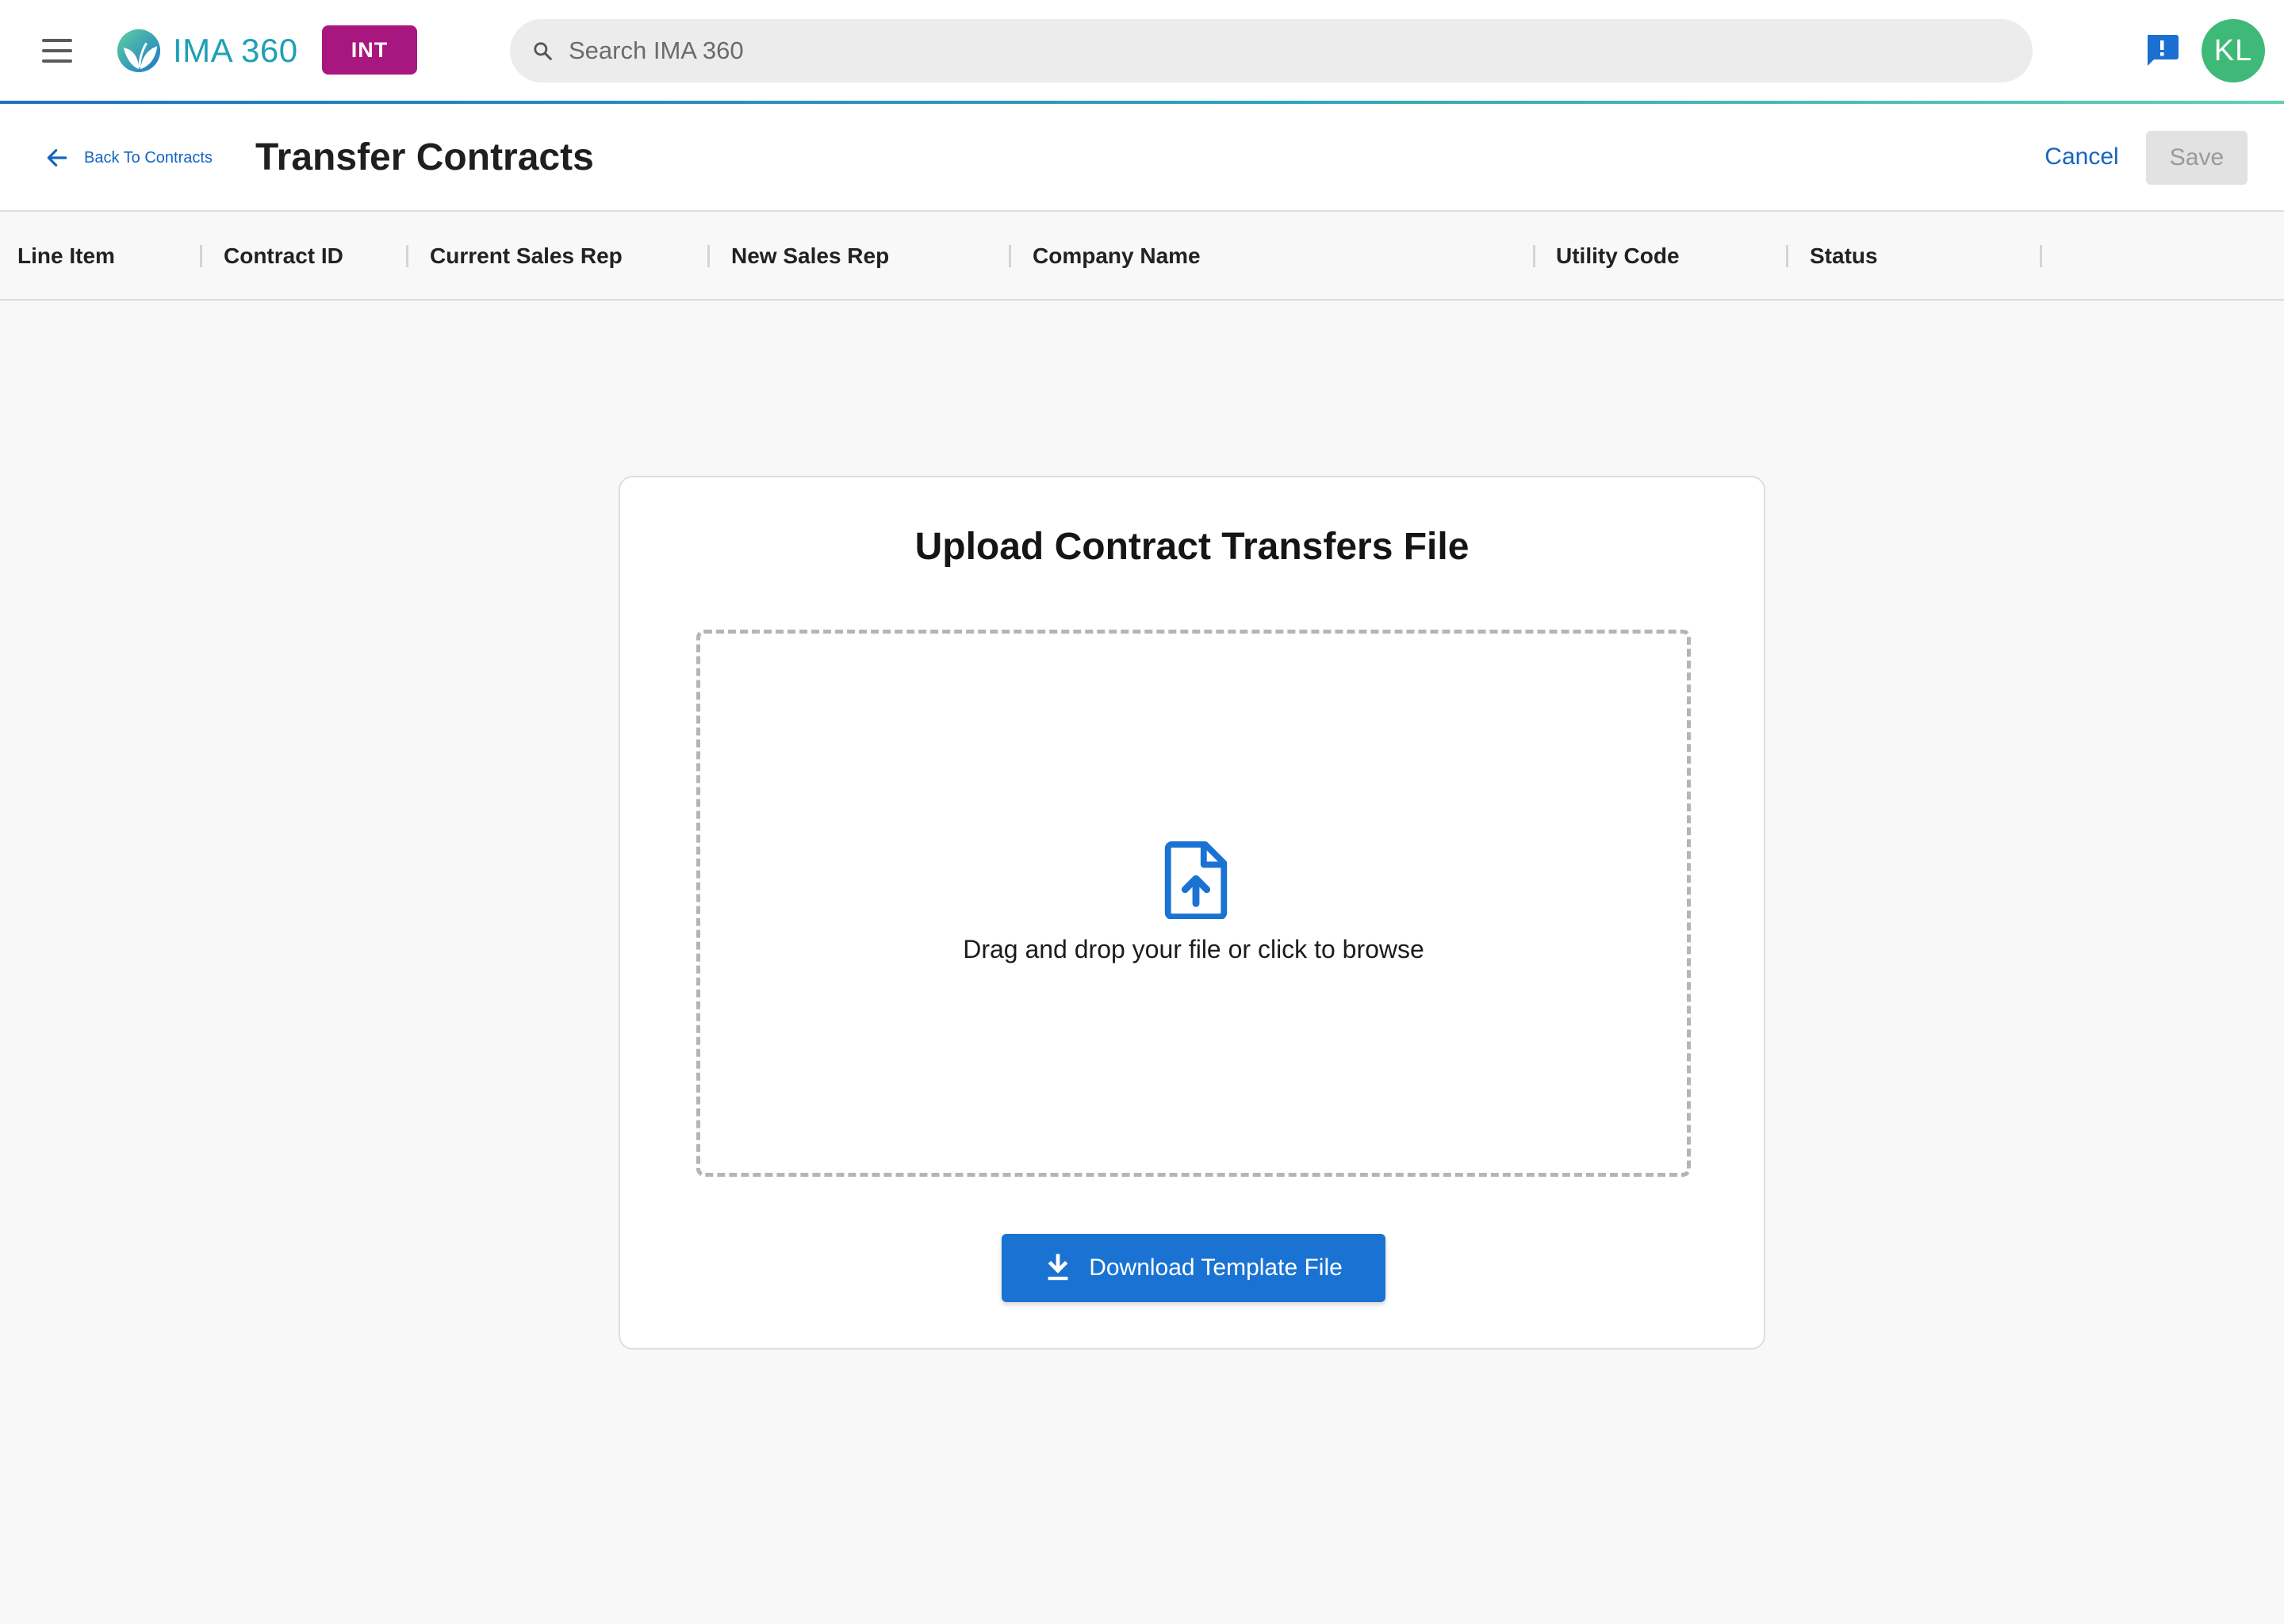 This screenshot has width=2284, height=1624. Describe the element at coordinates (235, 50) in the screenshot. I see `app-name: IMA 360` at that location.